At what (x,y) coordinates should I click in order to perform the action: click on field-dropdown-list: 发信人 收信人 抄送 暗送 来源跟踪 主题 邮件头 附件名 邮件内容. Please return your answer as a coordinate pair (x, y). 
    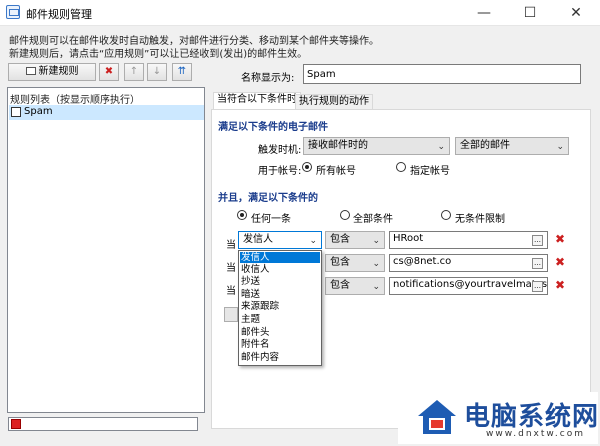
    Looking at the image, I should click on (280, 308).